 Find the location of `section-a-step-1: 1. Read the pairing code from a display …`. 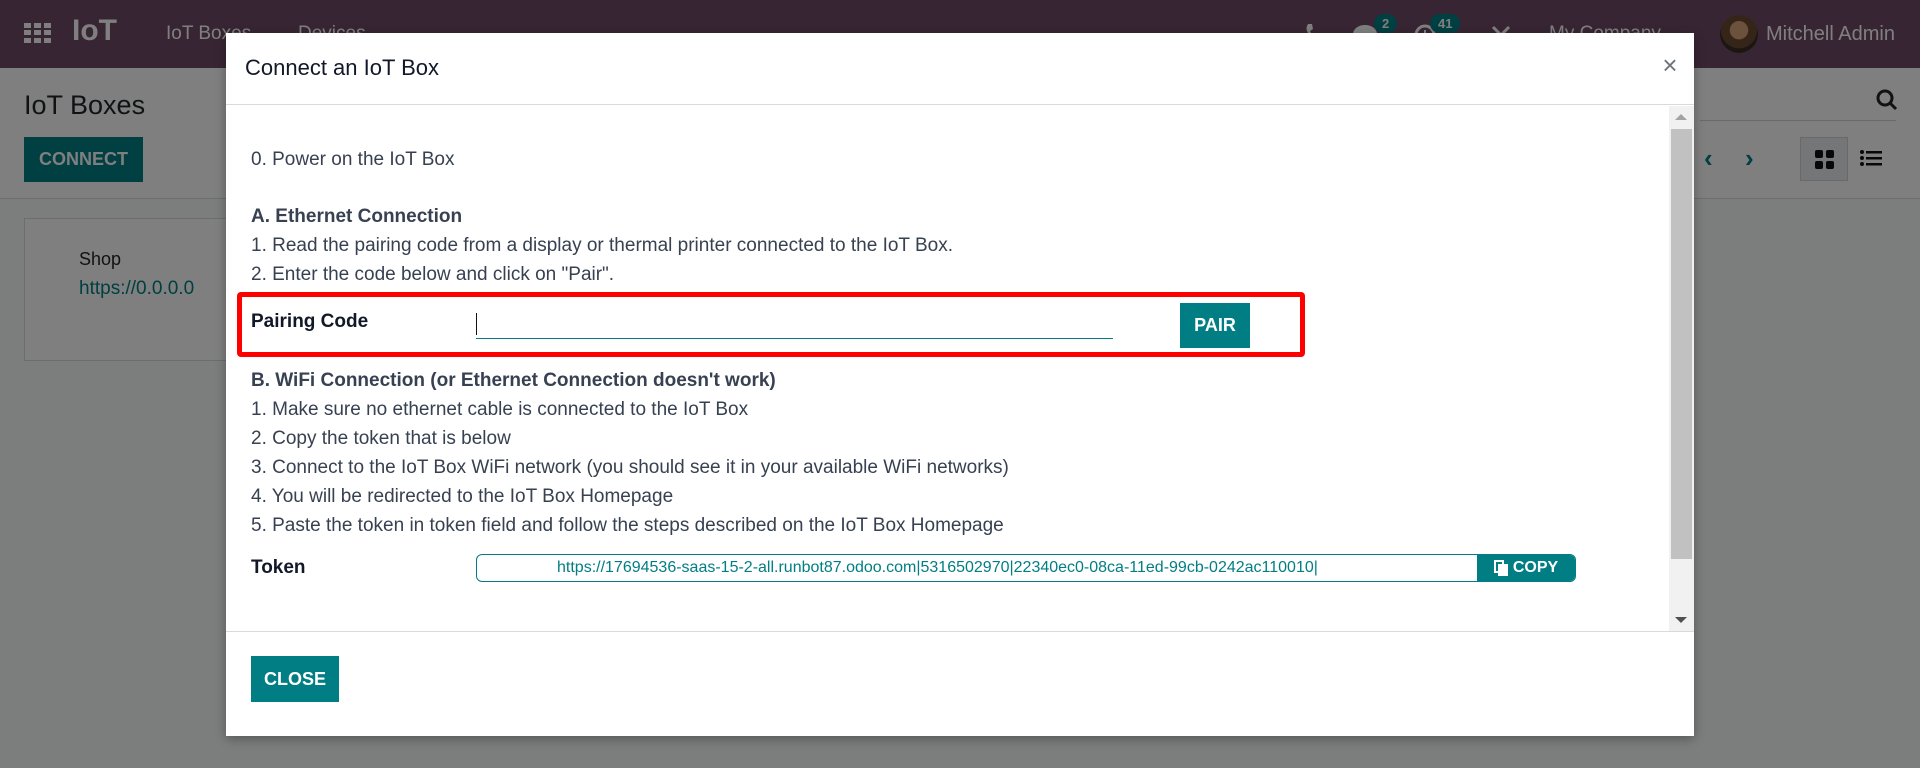

section-a-step-1: 1. Read the pairing code from a display … is located at coordinates (602, 245).